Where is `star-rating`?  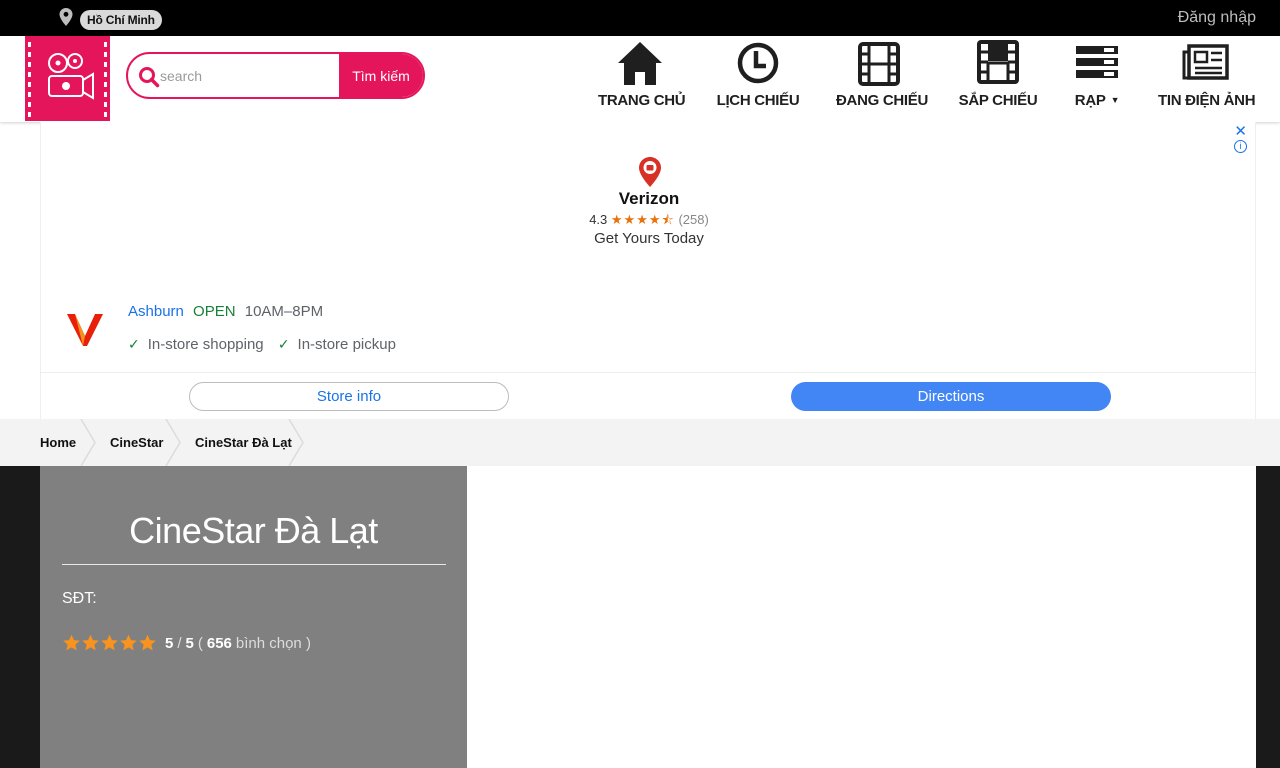 star-rating is located at coordinates (109, 643).